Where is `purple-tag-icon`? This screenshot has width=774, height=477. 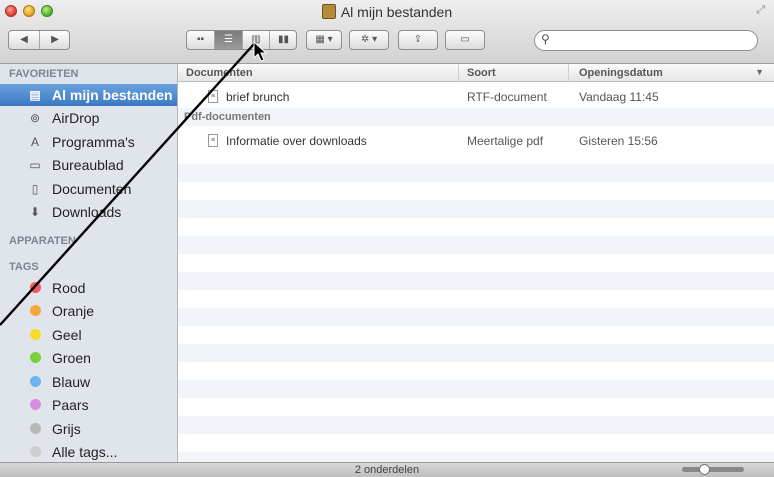
purple-tag-icon is located at coordinates (35, 404).